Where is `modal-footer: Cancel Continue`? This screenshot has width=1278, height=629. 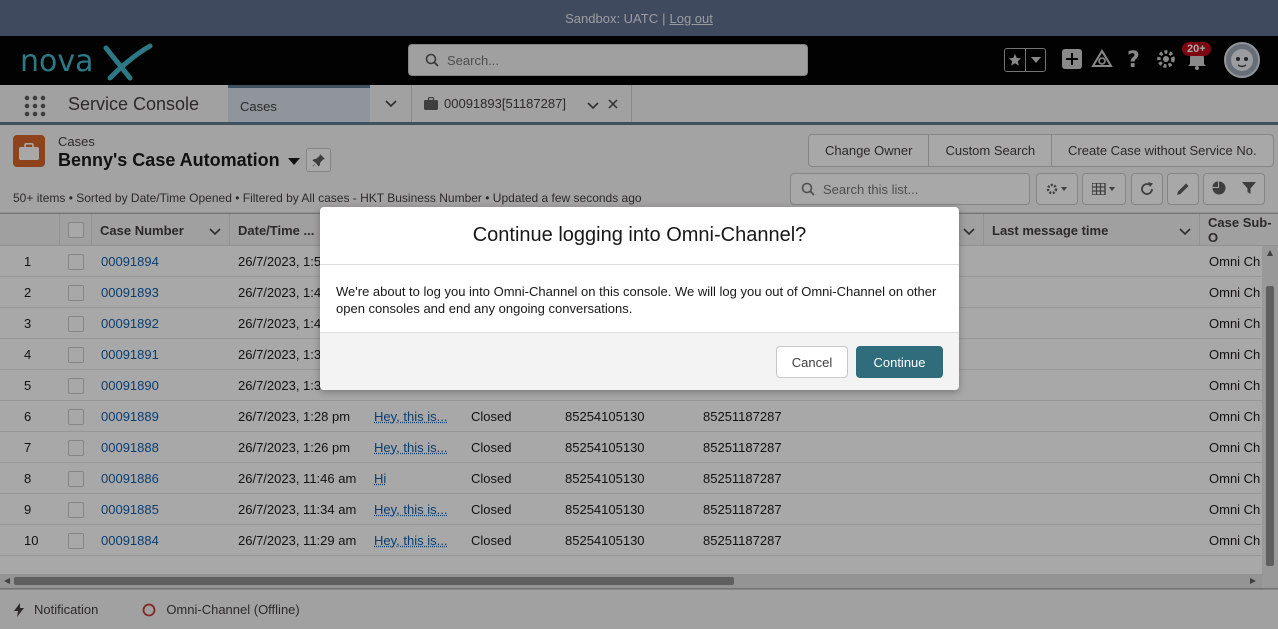 modal-footer: Cancel Continue is located at coordinates (639, 361).